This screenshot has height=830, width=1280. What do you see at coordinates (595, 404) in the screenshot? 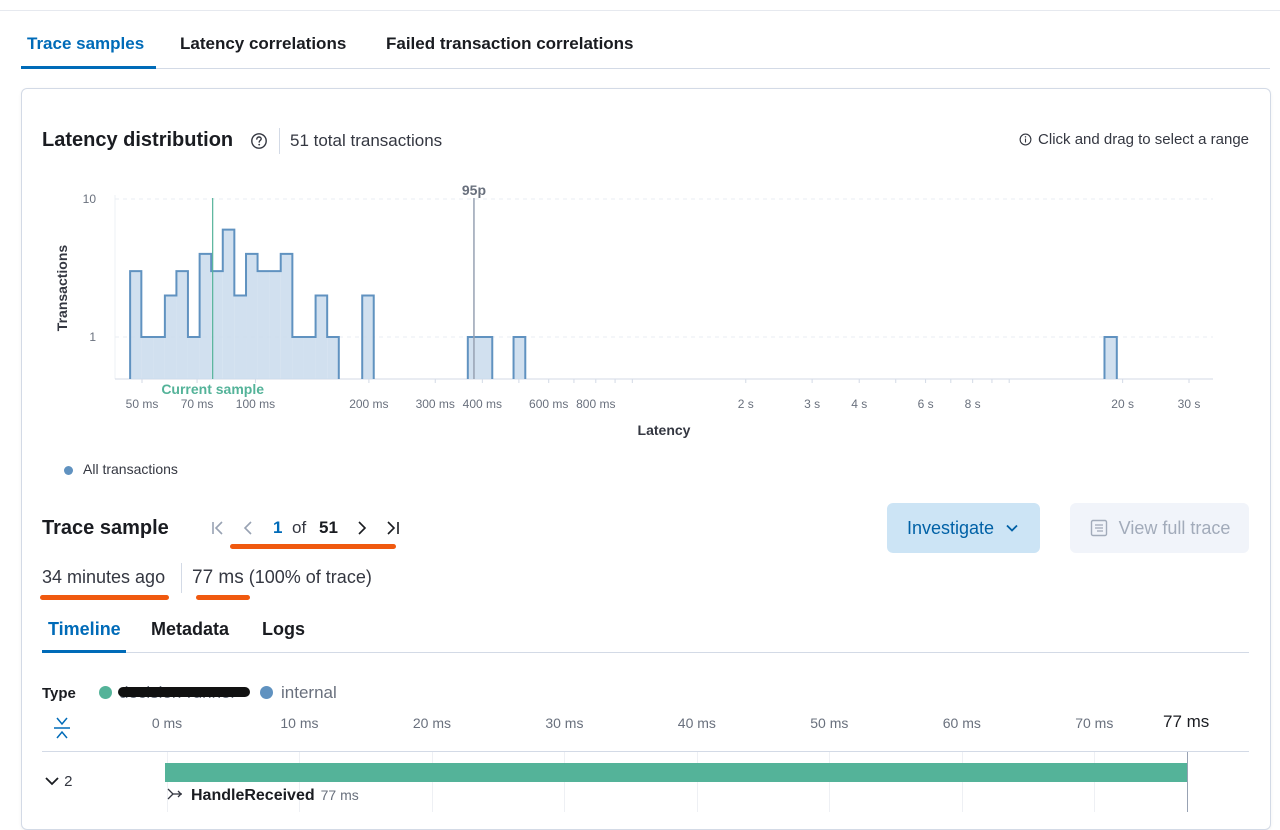
I see `x-tick-label: 800 ms` at bounding box center [595, 404].